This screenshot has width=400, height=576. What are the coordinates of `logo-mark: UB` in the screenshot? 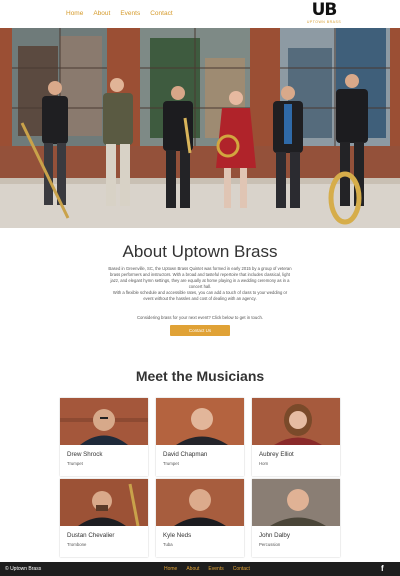 It's located at (324, 10).